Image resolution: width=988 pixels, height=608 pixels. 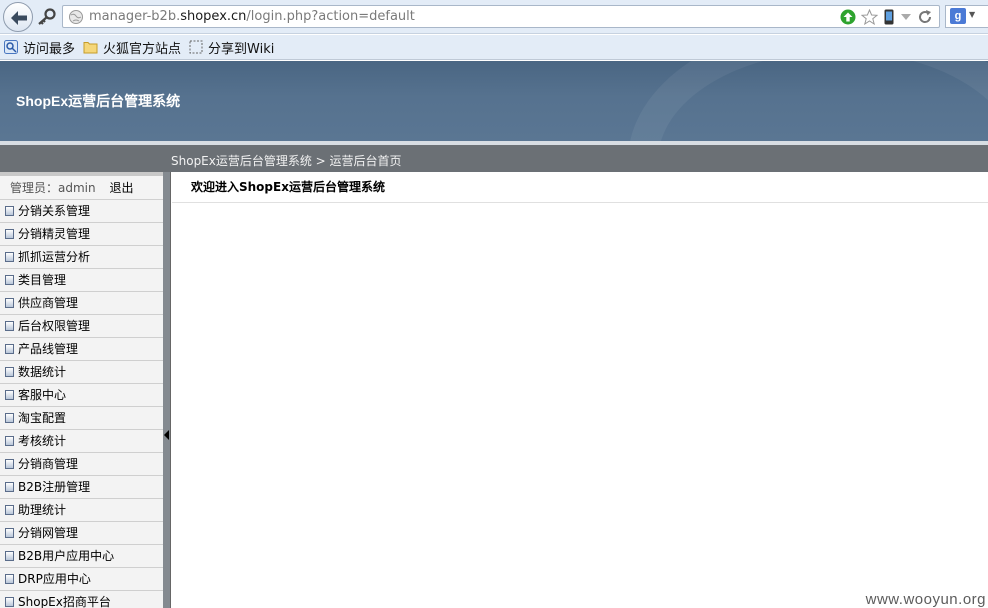 What do you see at coordinates (81, 395) in the screenshot?
I see `sidebar-item-customer-service: 客服中心` at bounding box center [81, 395].